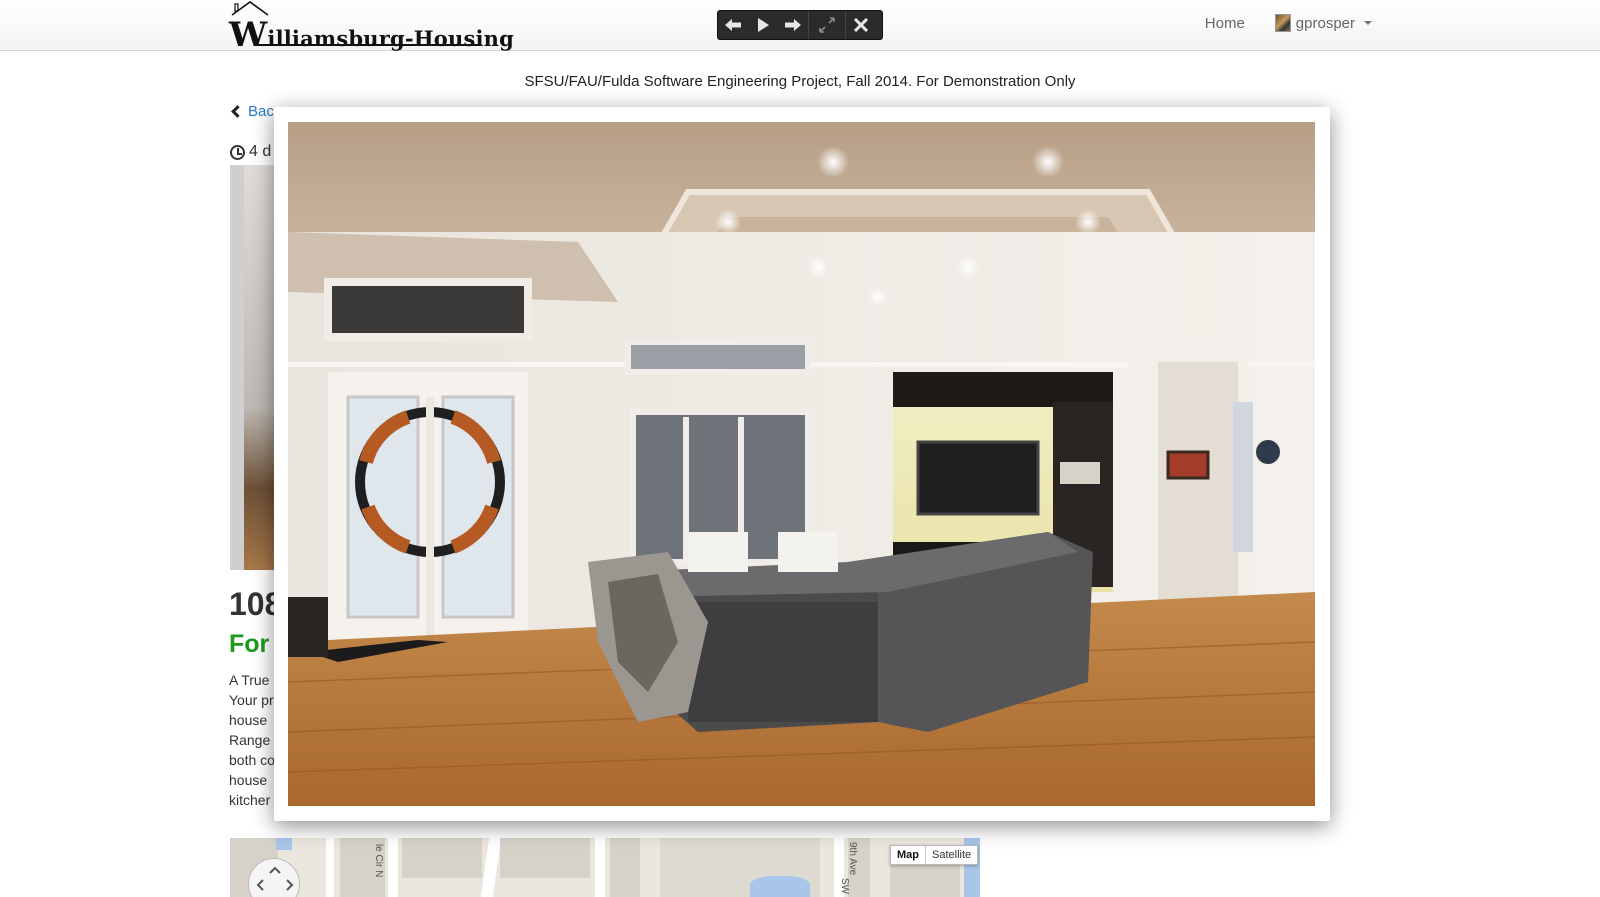  Describe the element at coordinates (844, 886) in the screenshot. I see `street-label: SW` at that location.